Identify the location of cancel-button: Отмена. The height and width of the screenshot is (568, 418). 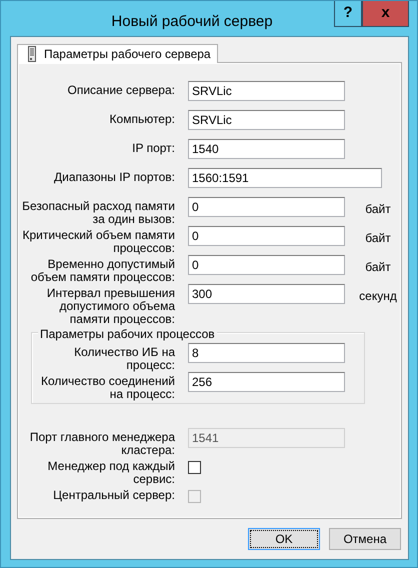
(365, 539).